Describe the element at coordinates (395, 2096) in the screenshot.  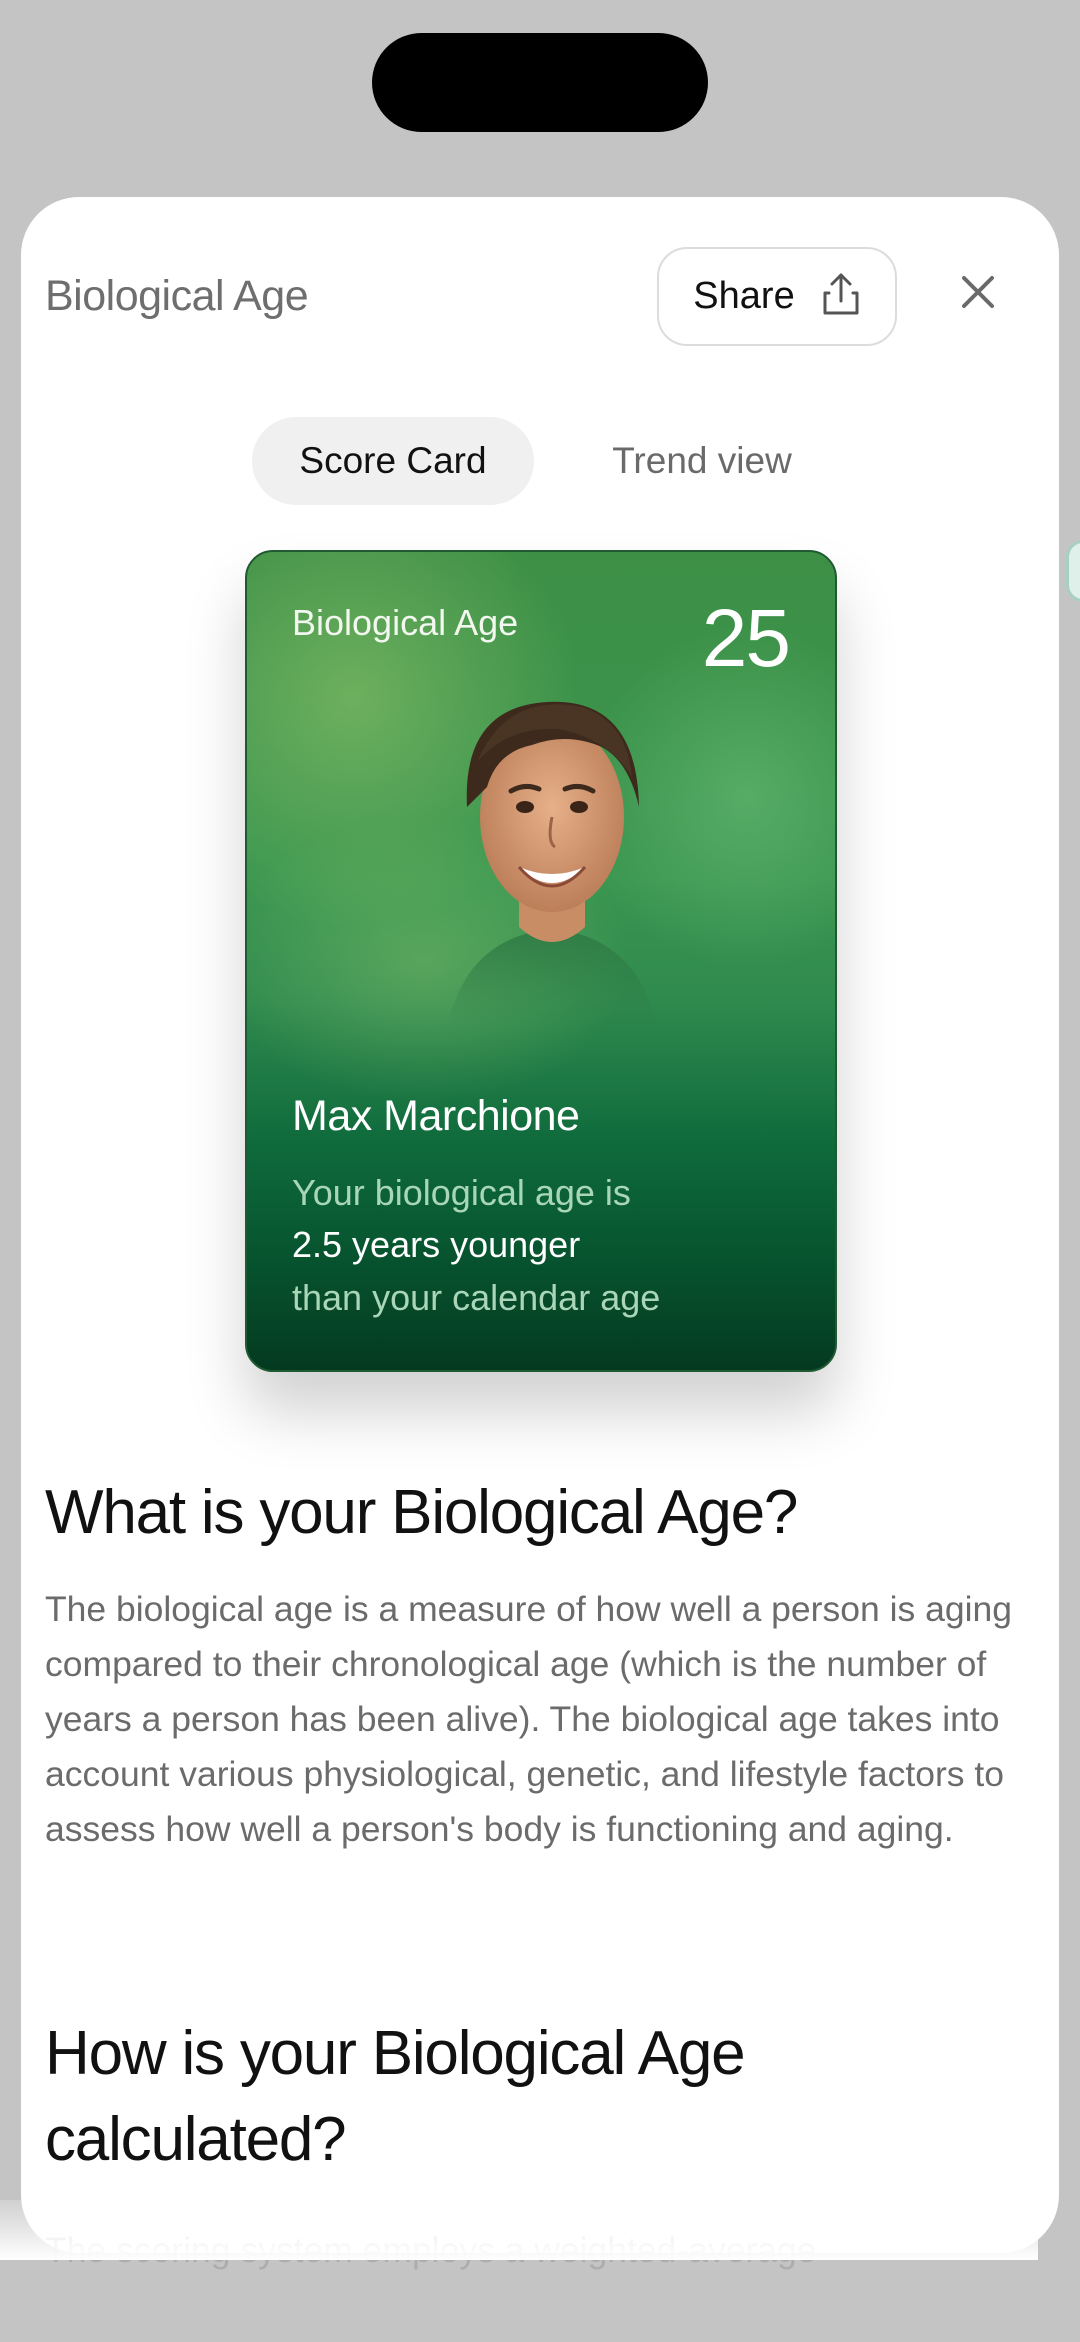
I see `section-heading-how: How is your Biological Age calculated?` at that location.